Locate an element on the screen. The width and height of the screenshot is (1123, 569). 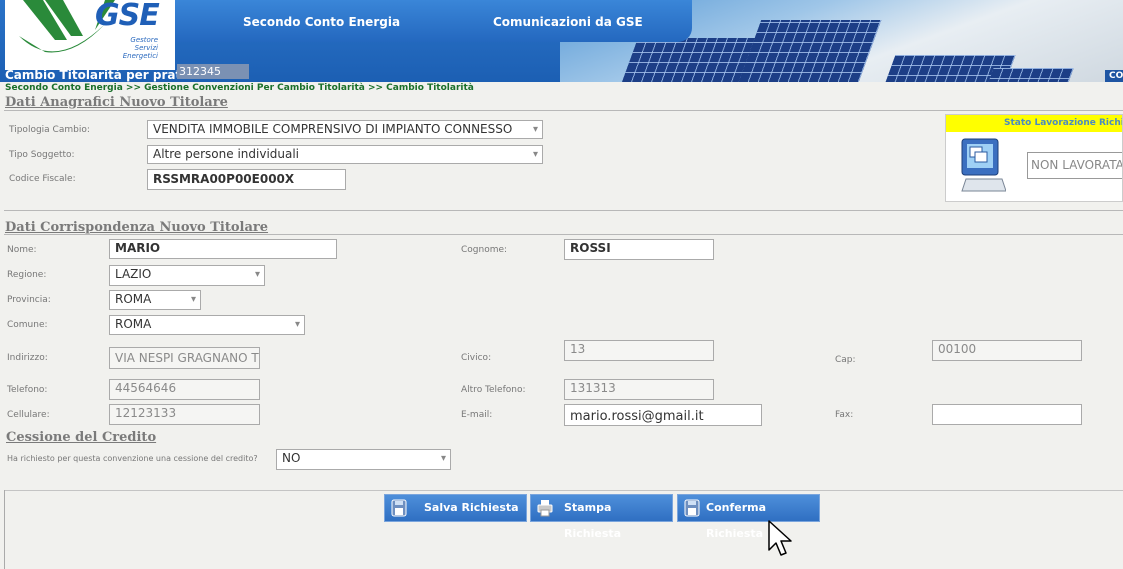
label-email: E-mail: is located at coordinates (477, 415).